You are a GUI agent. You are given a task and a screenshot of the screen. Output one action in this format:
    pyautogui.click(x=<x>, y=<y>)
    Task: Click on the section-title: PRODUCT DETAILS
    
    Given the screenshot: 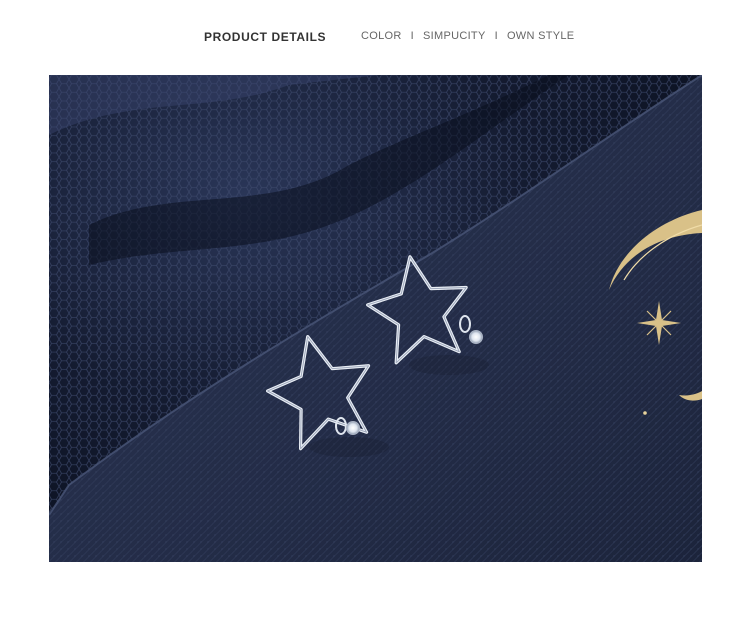 What is the action you would take?
    pyautogui.click(x=265, y=37)
    